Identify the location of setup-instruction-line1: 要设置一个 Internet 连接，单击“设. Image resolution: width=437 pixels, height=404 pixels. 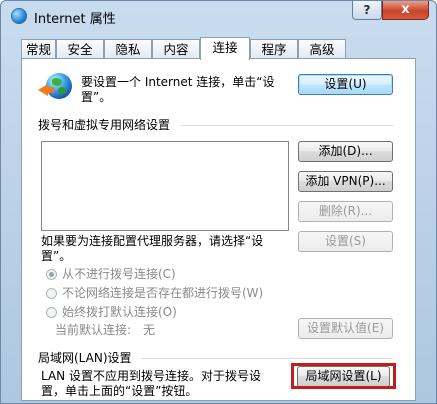
(178, 82).